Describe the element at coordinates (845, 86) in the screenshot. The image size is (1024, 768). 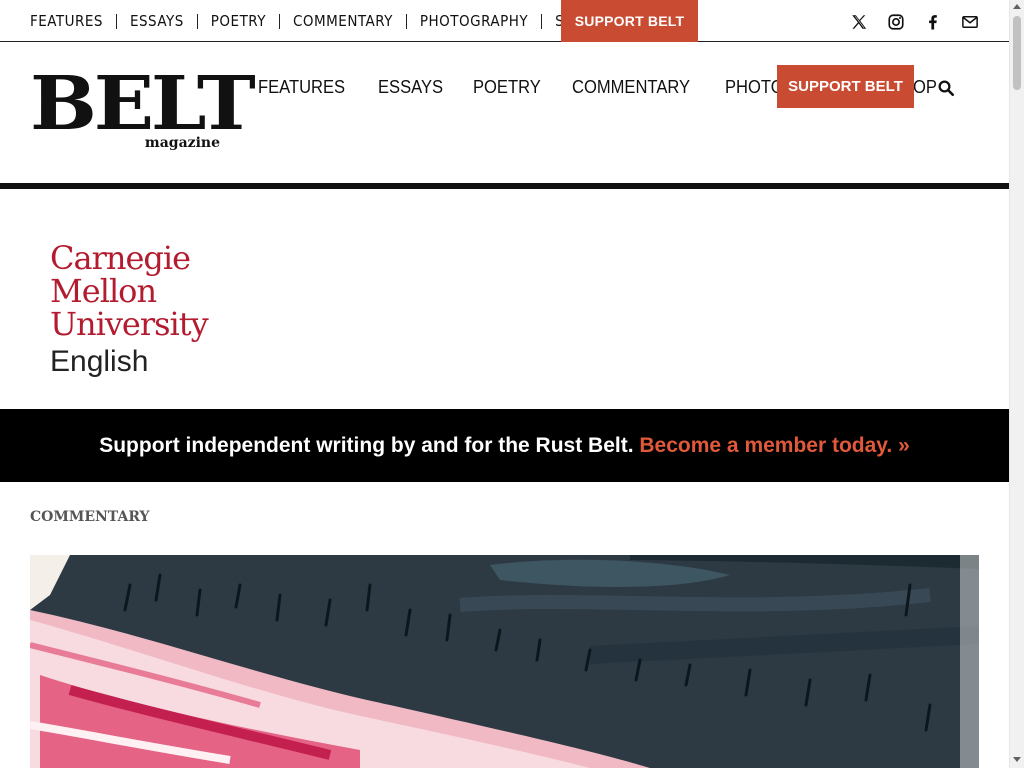
I see `support-belt-button: SUPPORT BELT` at that location.